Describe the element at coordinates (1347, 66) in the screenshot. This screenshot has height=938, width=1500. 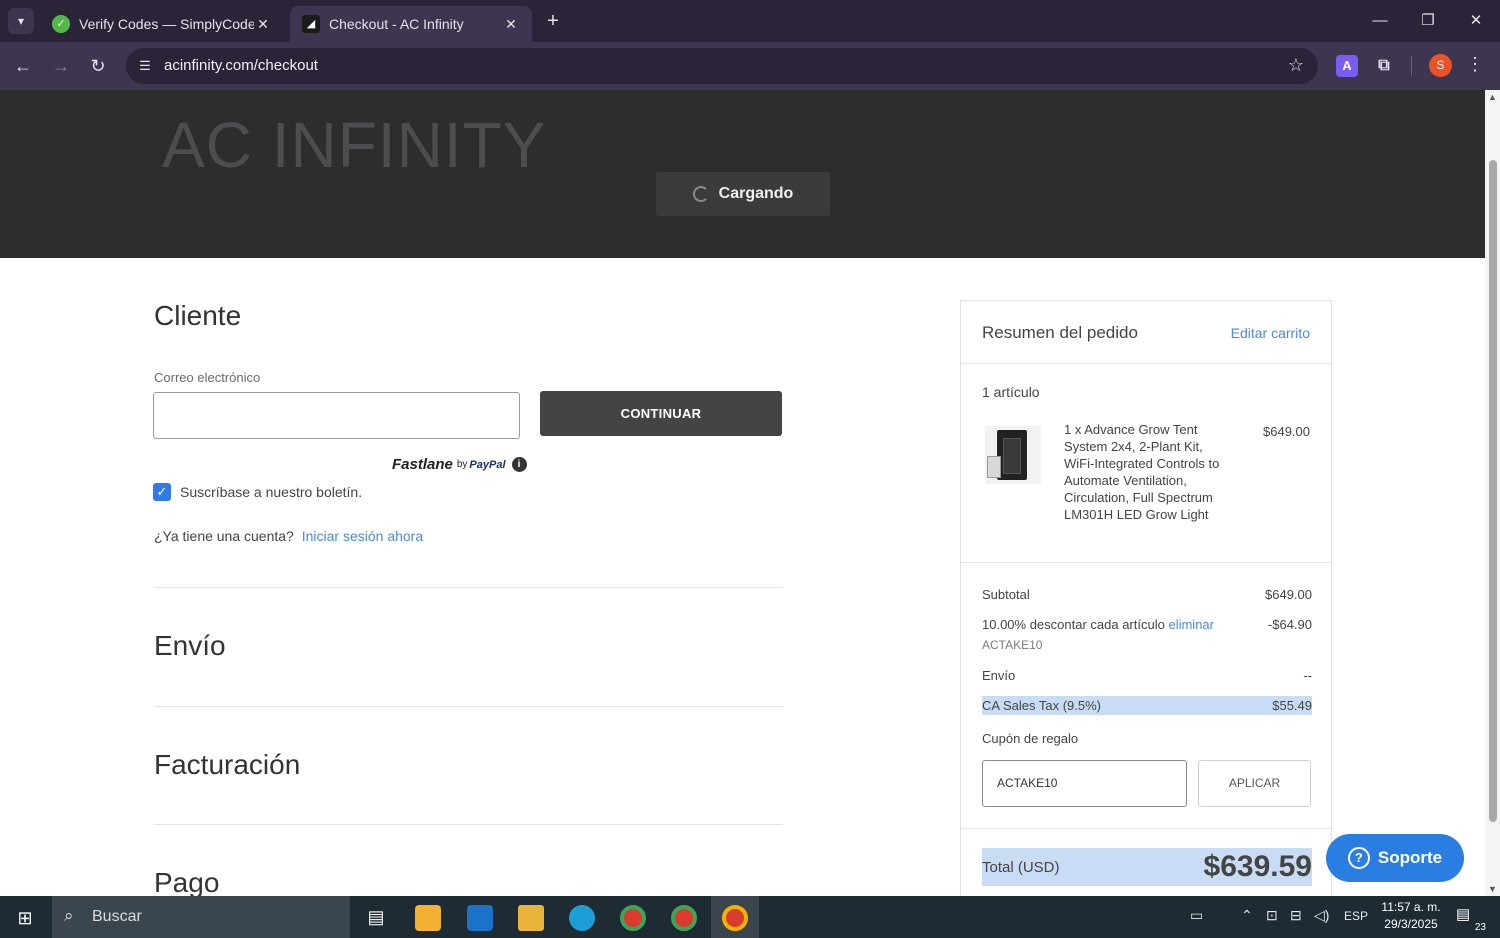
I see `extension-a-icon: A` at that location.